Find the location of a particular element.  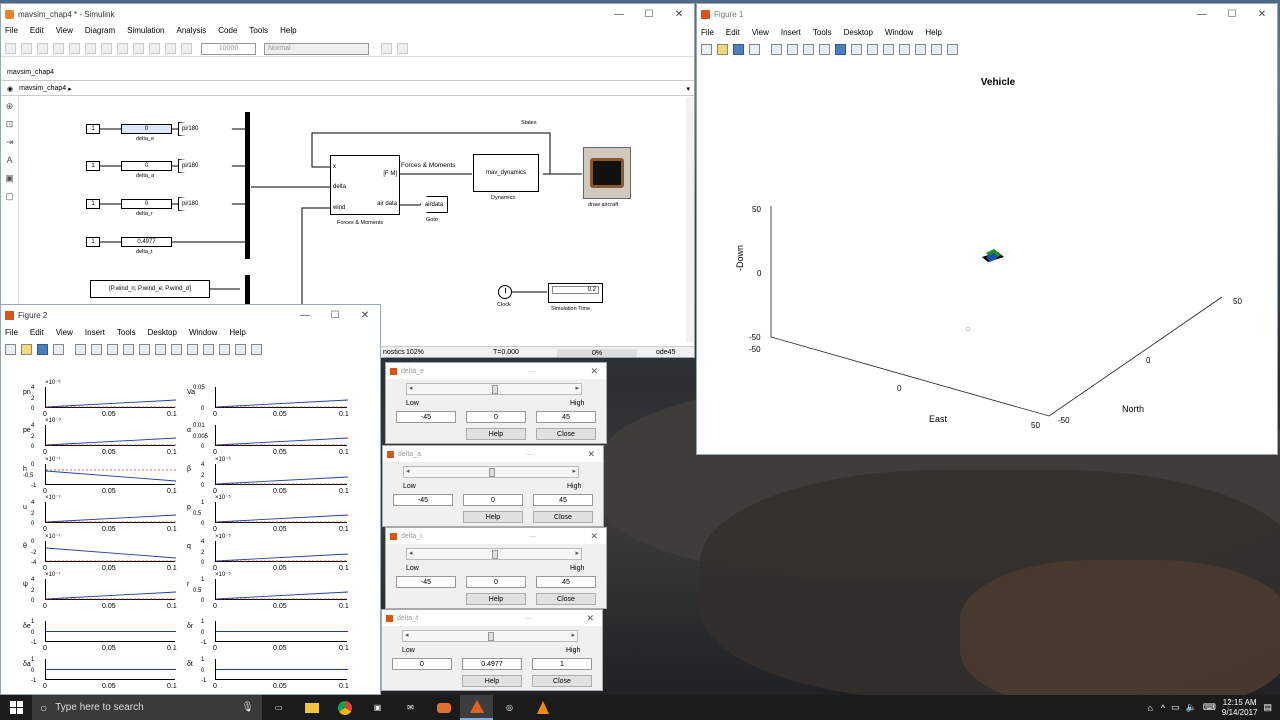

back-icon is located at coordinates (42, 48).